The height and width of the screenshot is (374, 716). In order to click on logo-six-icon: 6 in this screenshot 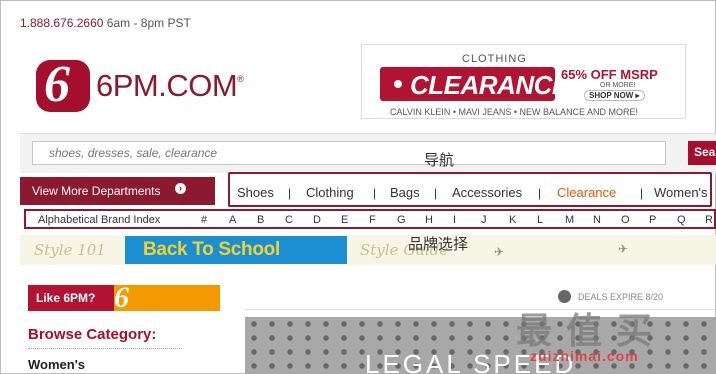, I will do `click(121, 297)`.